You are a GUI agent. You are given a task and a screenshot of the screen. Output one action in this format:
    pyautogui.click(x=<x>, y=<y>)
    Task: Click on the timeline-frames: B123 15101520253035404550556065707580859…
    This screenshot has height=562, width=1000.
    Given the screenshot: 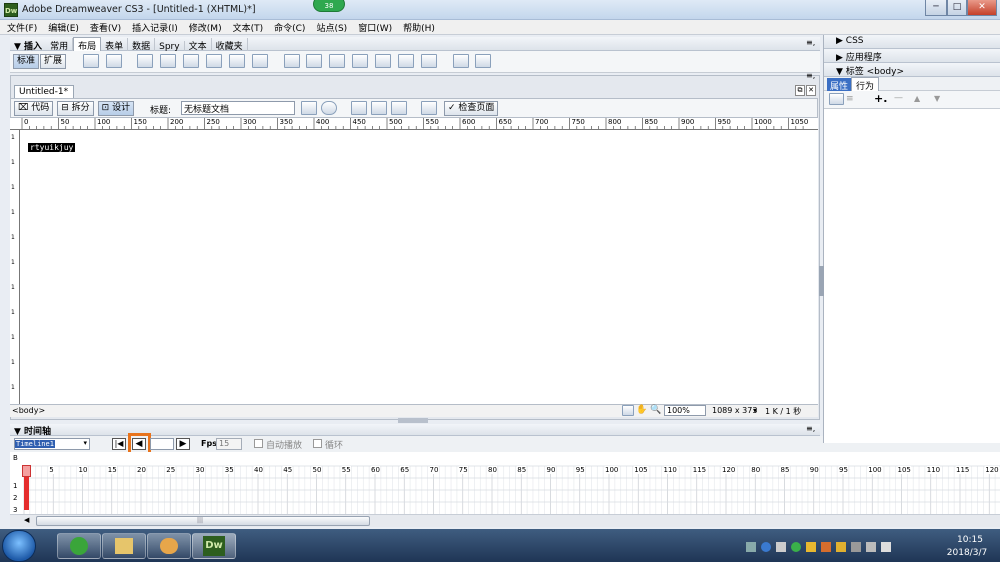 What is the action you would take?
    pyautogui.click(x=505, y=483)
    